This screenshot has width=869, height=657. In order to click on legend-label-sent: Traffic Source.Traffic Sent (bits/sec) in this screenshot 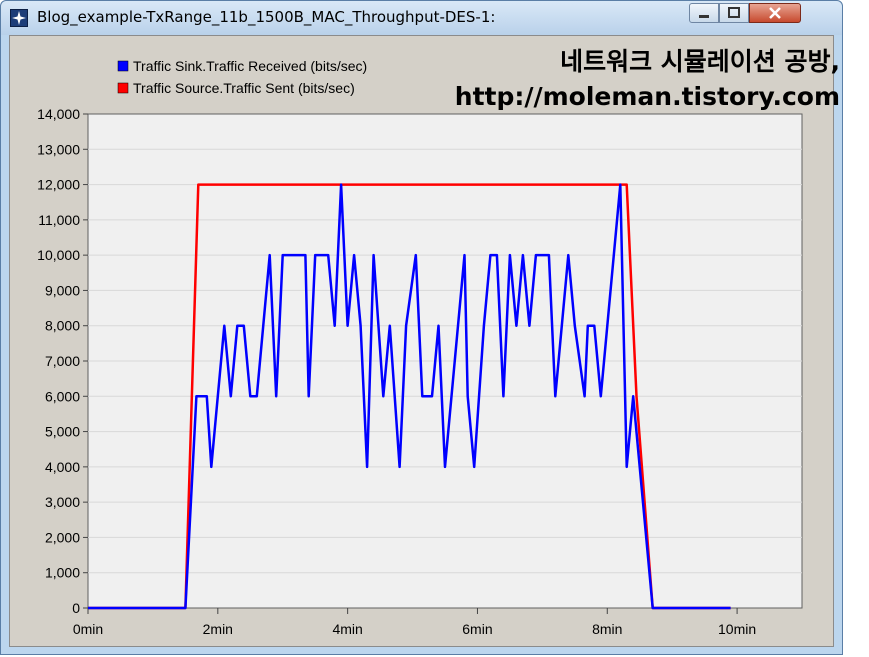, I will do `click(244, 88)`.